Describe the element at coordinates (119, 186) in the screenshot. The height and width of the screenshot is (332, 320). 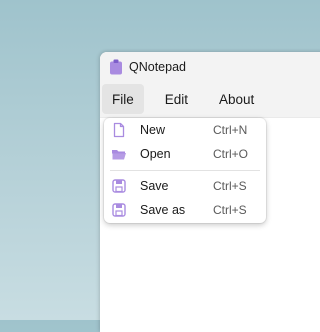
I see `save-icon` at that location.